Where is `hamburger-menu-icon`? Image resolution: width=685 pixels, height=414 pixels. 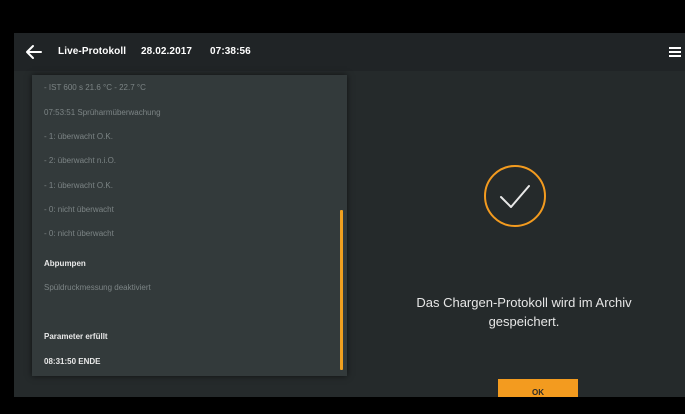 hamburger-menu-icon is located at coordinates (675, 52).